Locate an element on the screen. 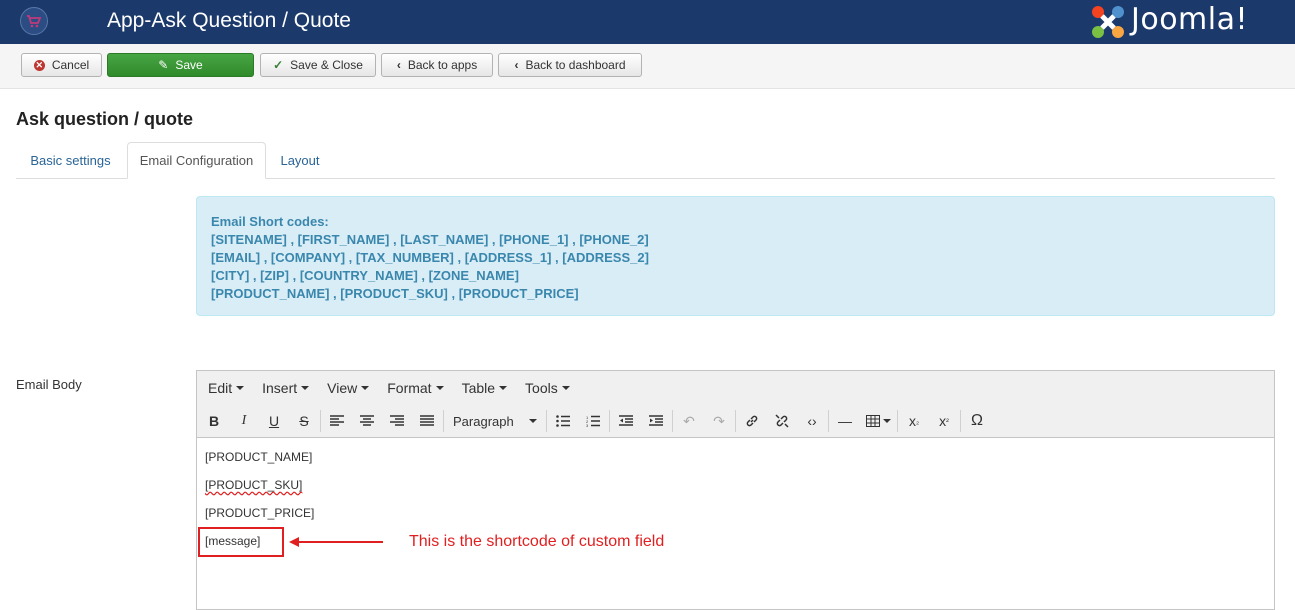  numbered-list-icon: 123 is located at coordinates (593, 421).